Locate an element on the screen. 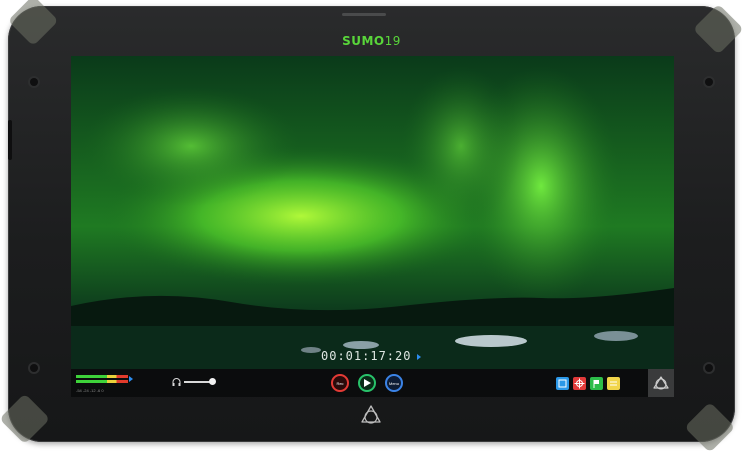  volume-slider-knob is located at coordinates (212, 381).